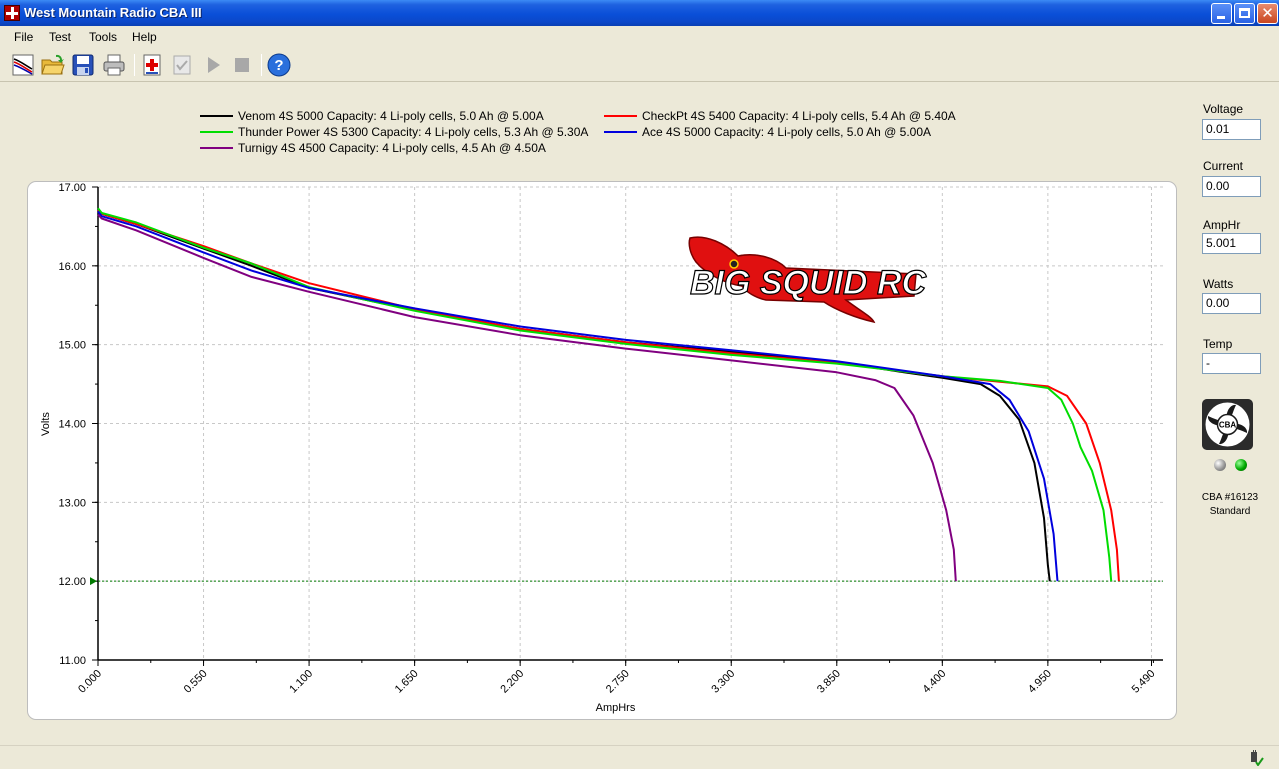  Describe the element at coordinates (72, 188) in the screenshot. I see `y-tick-label: 17.00` at that location.